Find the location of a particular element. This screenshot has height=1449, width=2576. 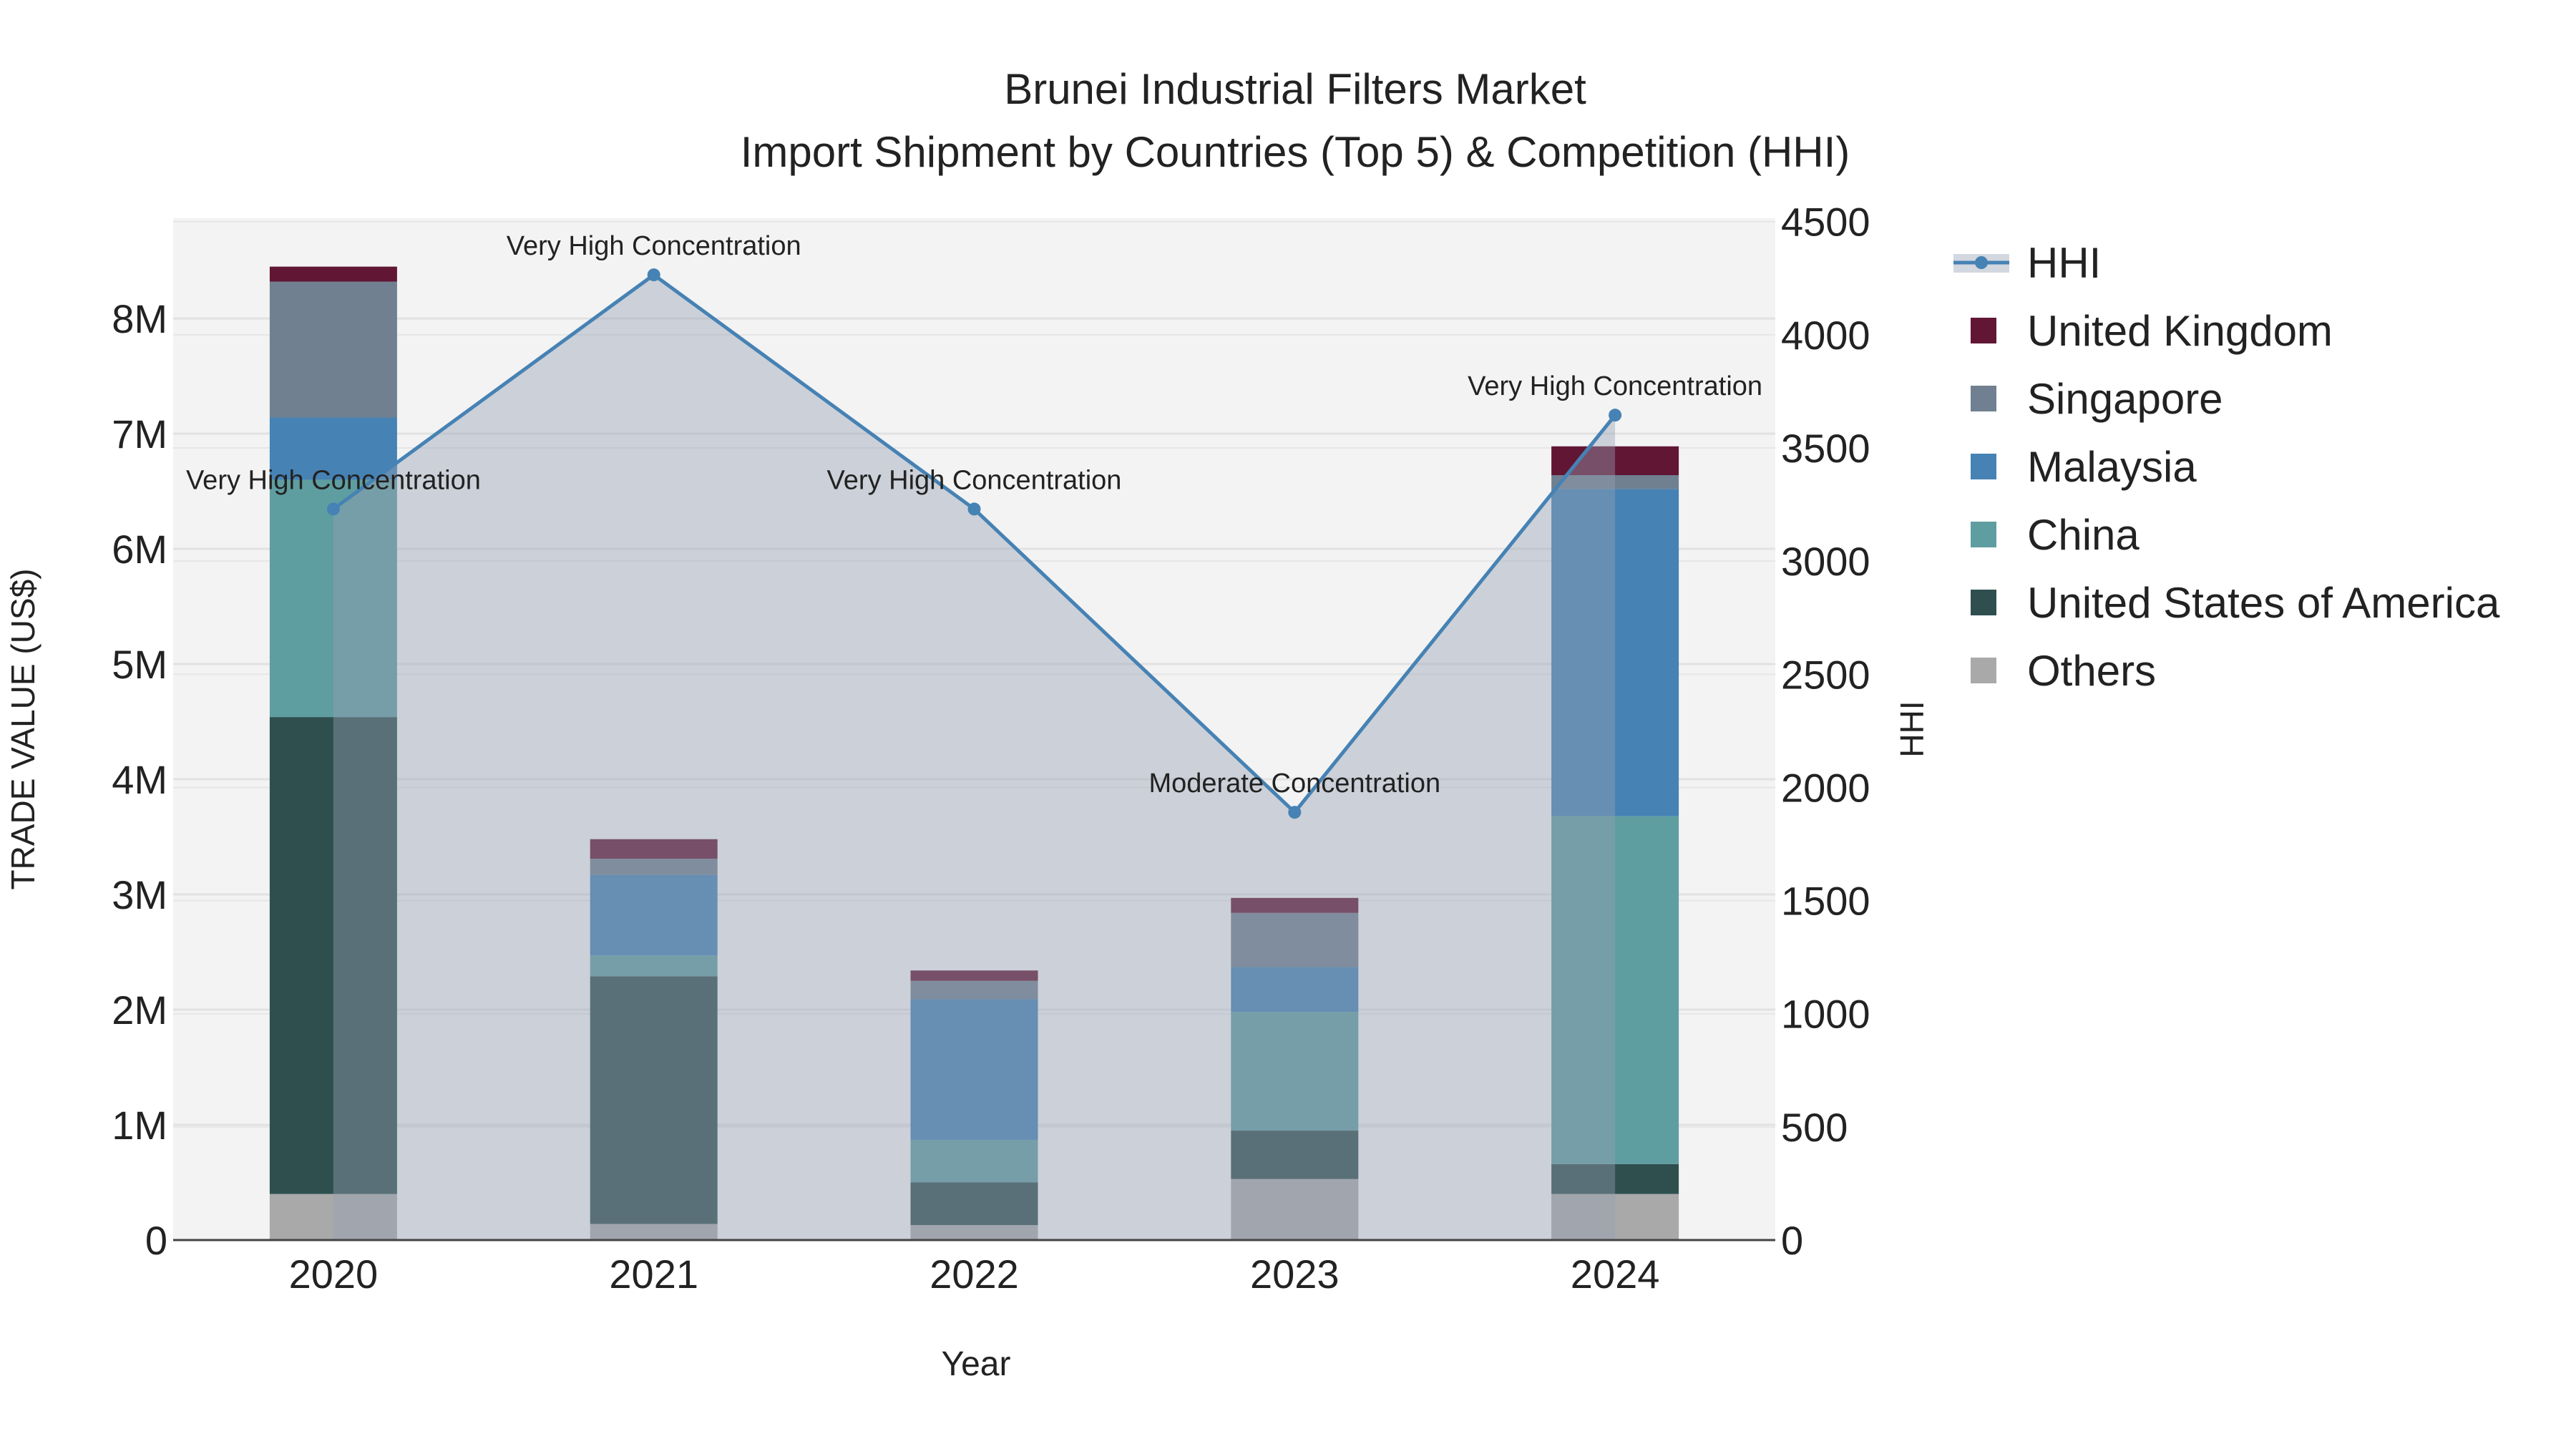

legend-swatch-china is located at coordinates (1983, 534).